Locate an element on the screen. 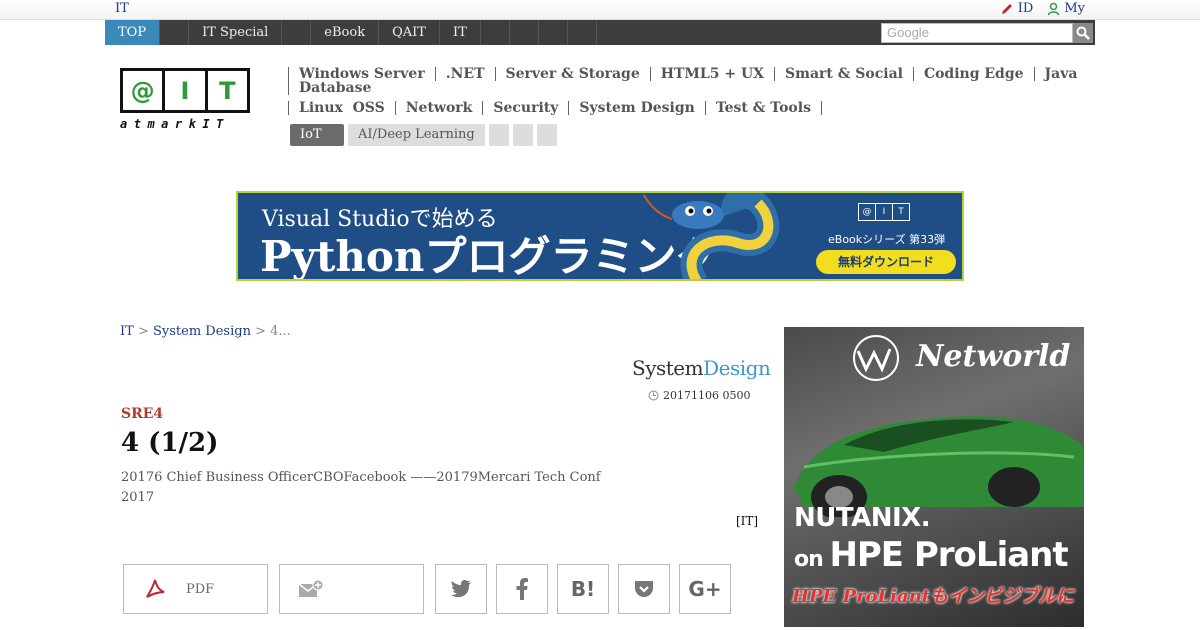 The width and height of the screenshot is (1200, 630). google-plus-button: G+ is located at coordinates (705, 589).